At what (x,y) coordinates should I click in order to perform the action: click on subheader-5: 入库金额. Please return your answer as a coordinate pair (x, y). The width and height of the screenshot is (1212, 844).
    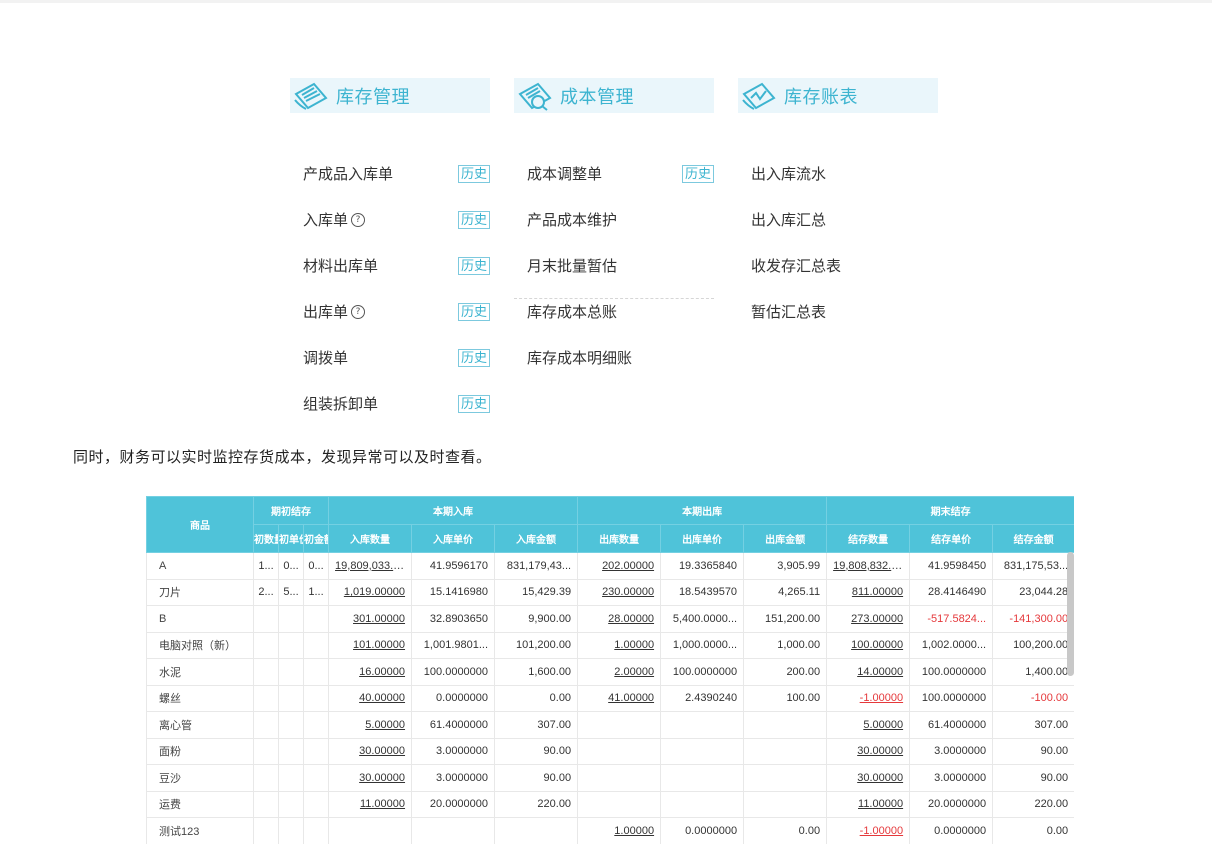
    Looking at the image, I should click on (536, 538).